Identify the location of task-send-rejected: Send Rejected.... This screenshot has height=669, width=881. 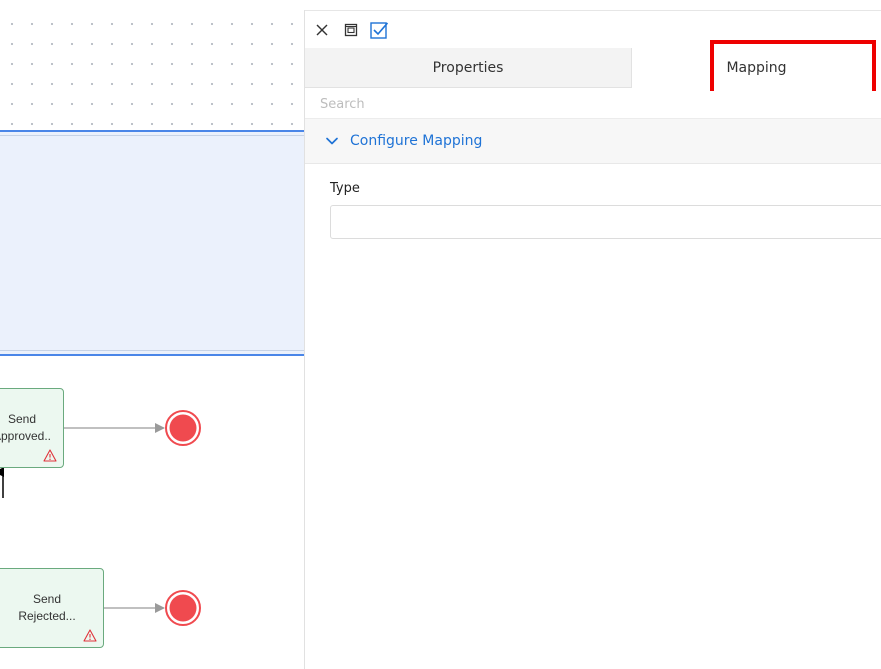
(52, 608).